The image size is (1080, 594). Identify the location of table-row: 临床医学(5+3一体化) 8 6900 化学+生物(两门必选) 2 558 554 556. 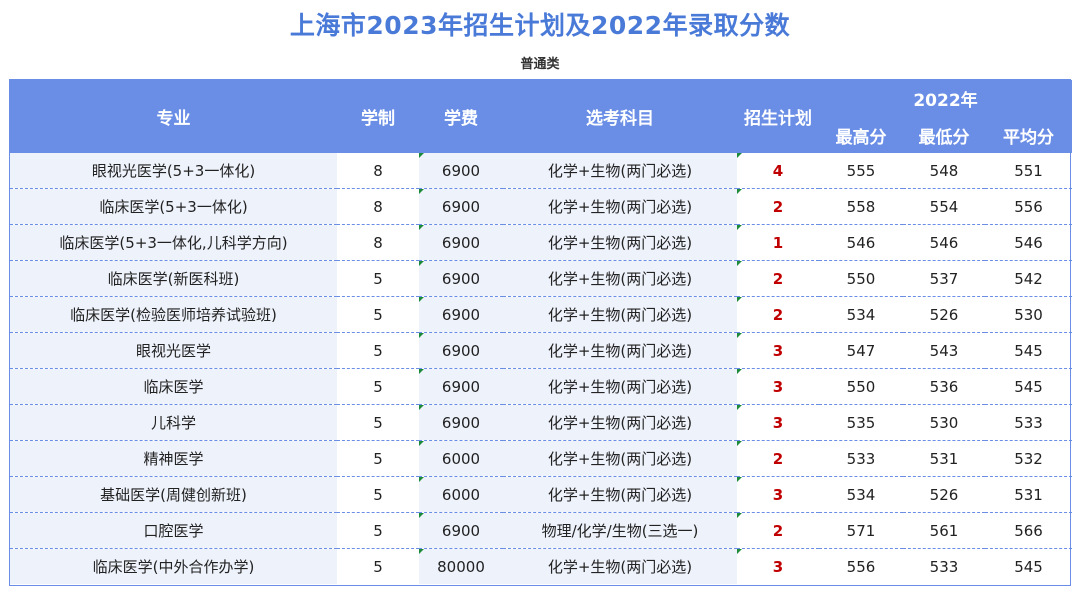
(541, 206).